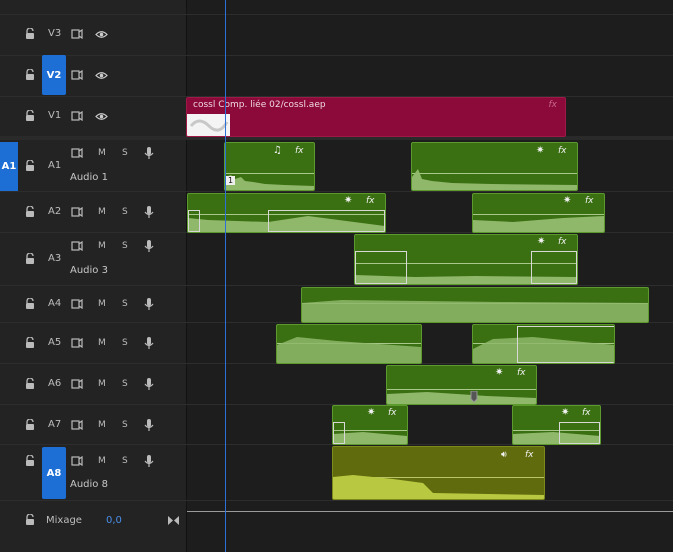  I want to click on audio-clip-a8: 🔊︎ fx, so click(438, 473).